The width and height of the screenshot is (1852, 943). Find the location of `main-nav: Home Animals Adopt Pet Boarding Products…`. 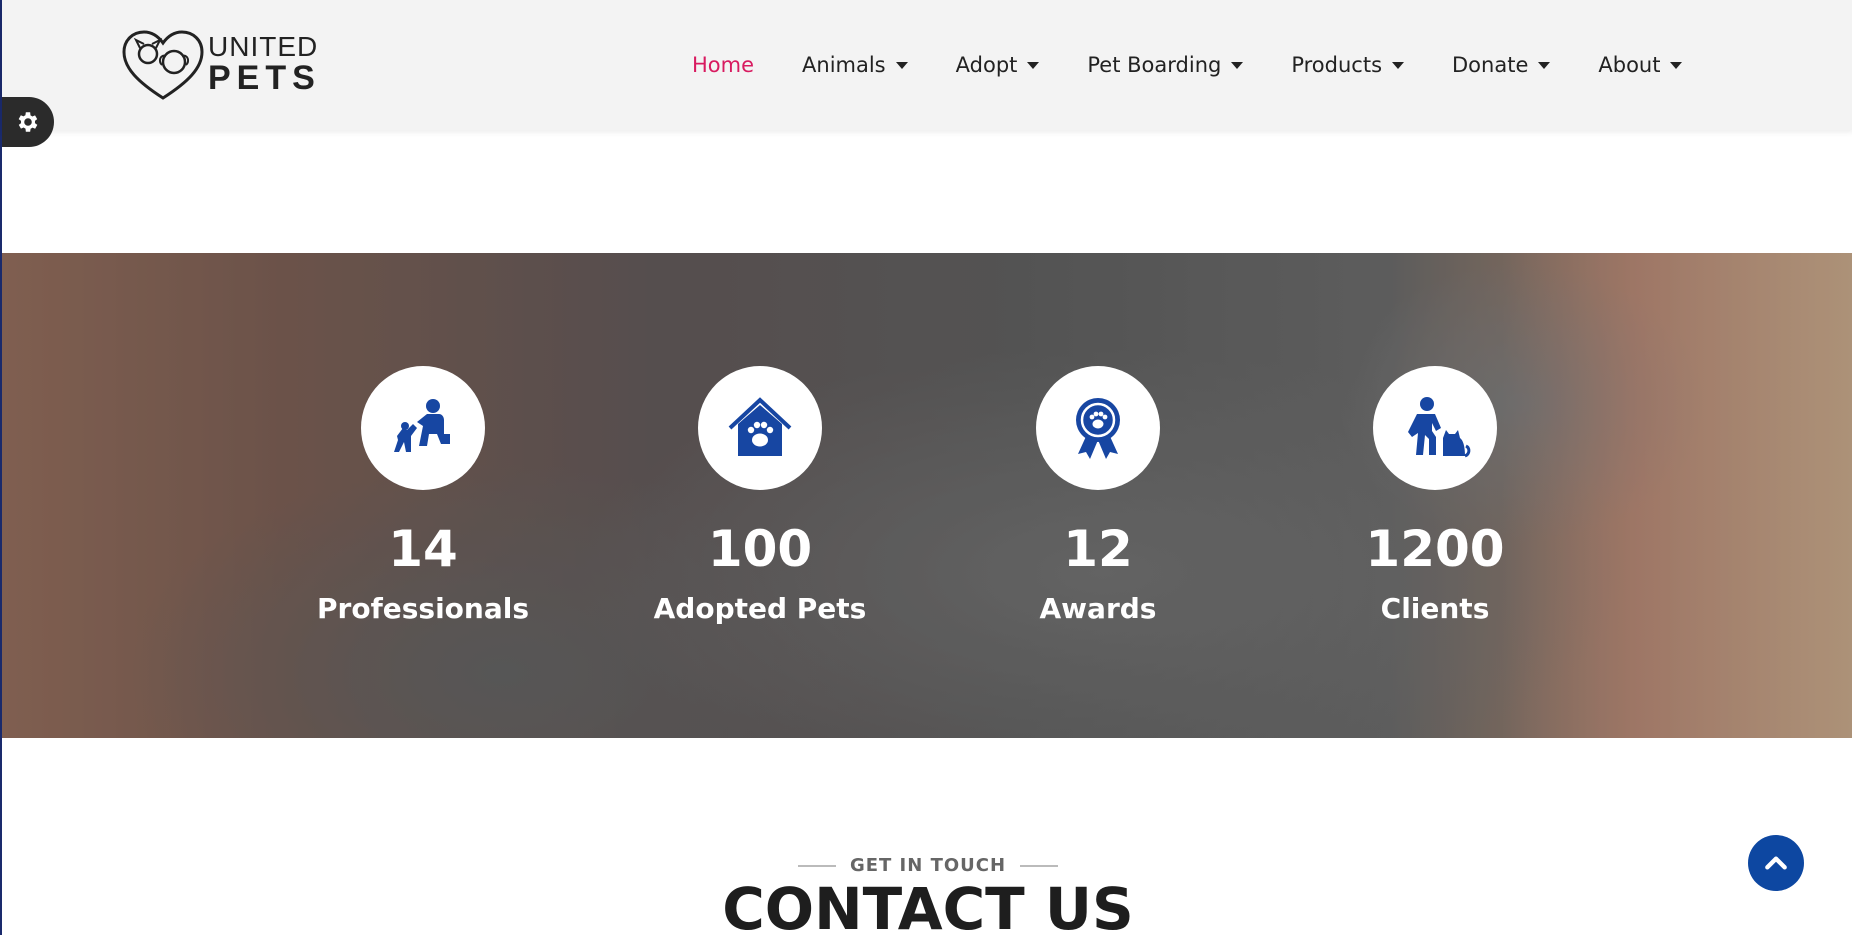

main-nav: Home Animals Adopt Pet Boarding Products… is located at coordinates (1211, 65).